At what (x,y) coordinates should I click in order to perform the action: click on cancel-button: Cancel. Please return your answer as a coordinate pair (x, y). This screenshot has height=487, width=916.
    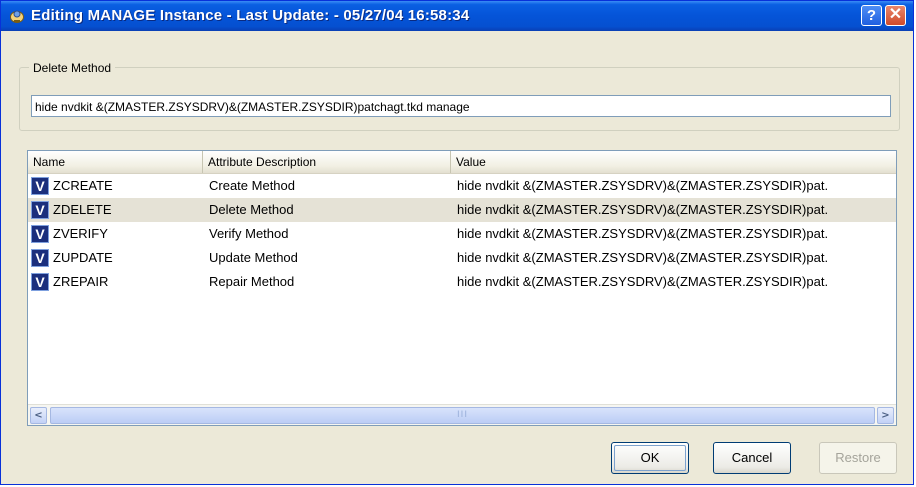
    Looking at the image, I should click on (752, 458).